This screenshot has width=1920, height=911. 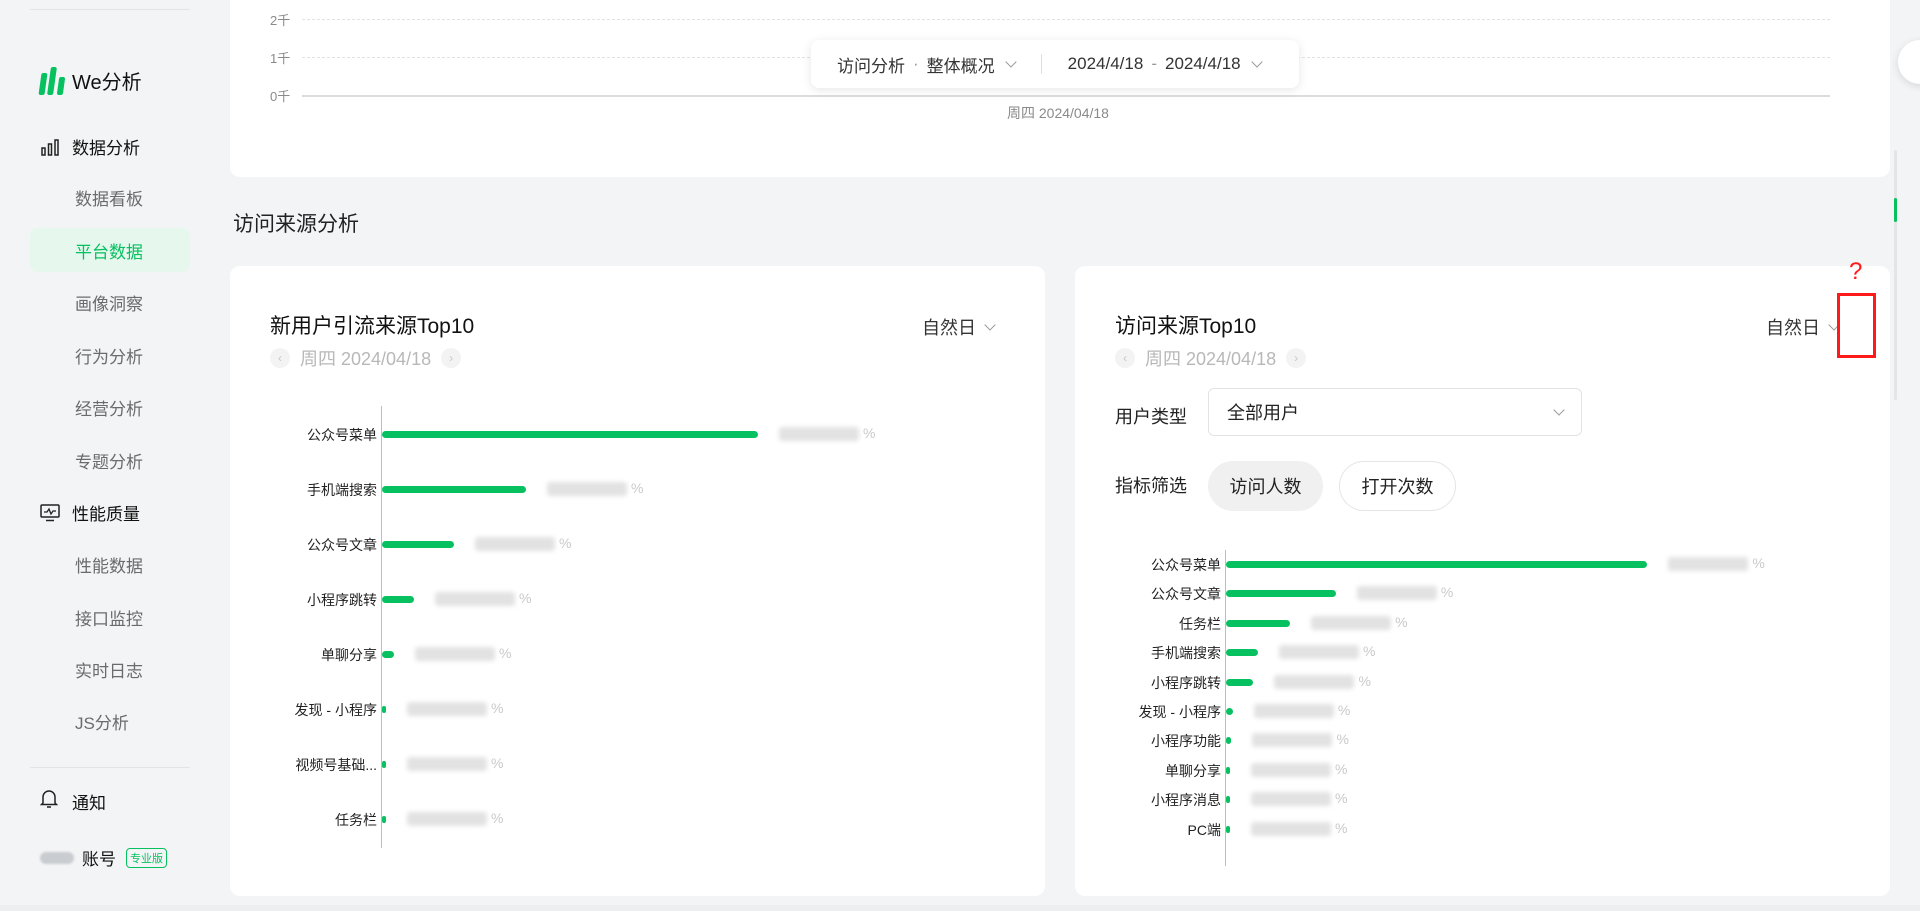 I want to click on sidebar-item-topic: 专题分析, so click(x=110, y=460).